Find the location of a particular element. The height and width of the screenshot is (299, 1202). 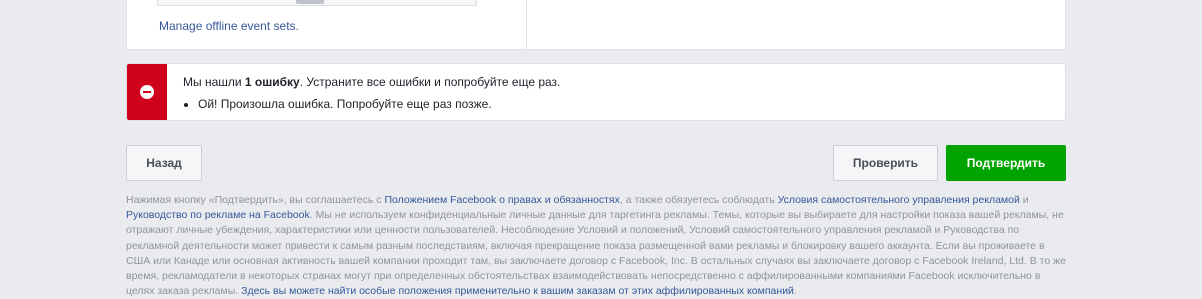

review-button: Проверить is located at coordinates (885, 163).